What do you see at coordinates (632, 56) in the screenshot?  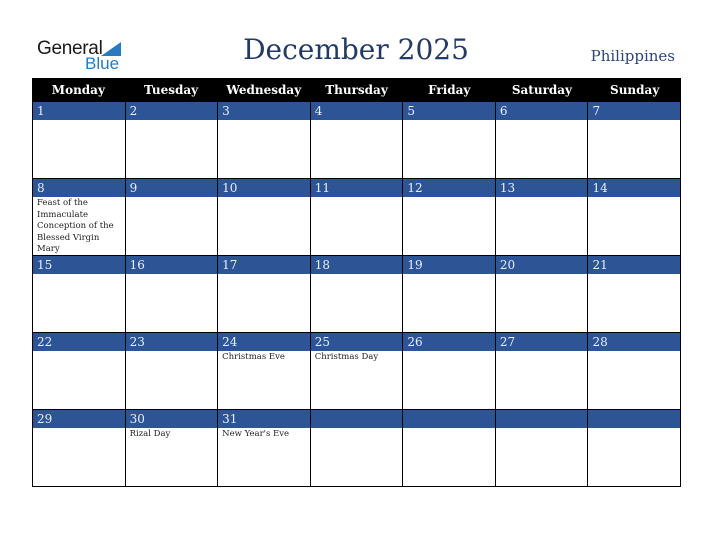 I see `country-label: Philippines` at bounding box center [632, 56].